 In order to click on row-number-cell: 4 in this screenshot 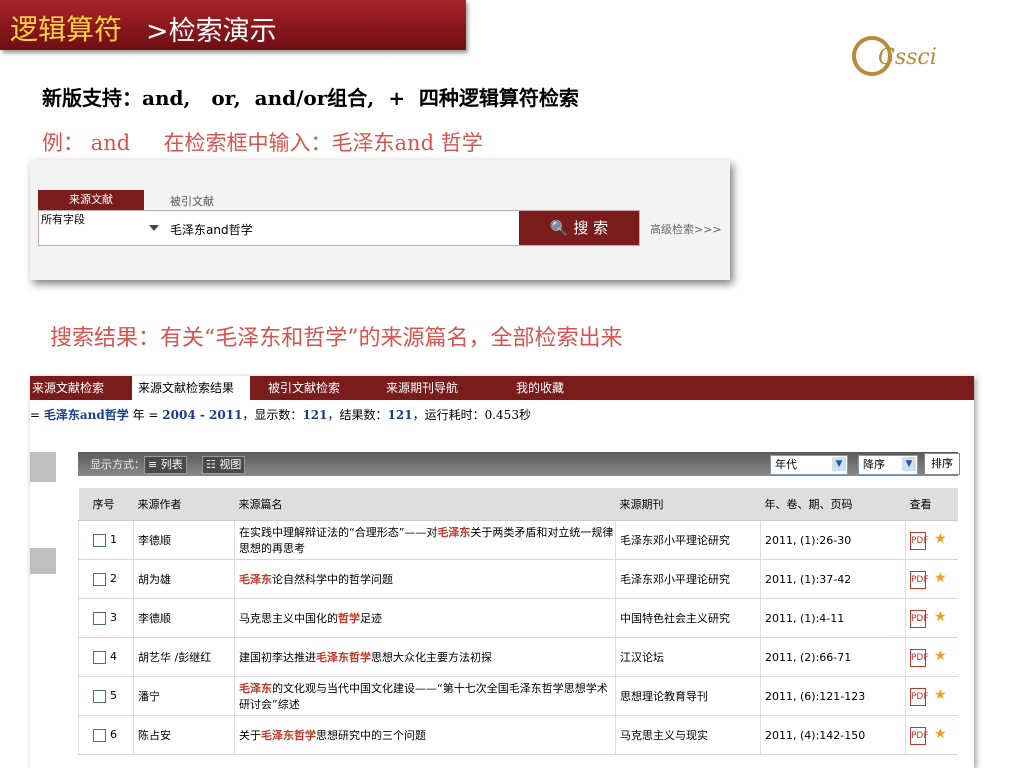, I will do `click(106, 657)`.